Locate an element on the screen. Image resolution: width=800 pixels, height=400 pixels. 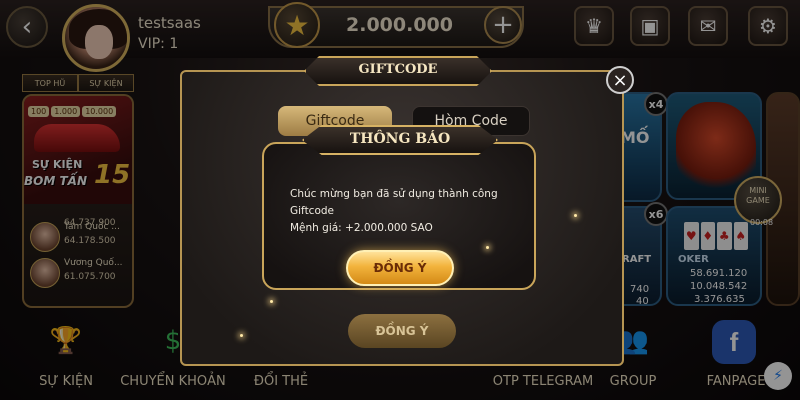
notice-title: THÔNG BÁO is located at coordinates (400, 139).